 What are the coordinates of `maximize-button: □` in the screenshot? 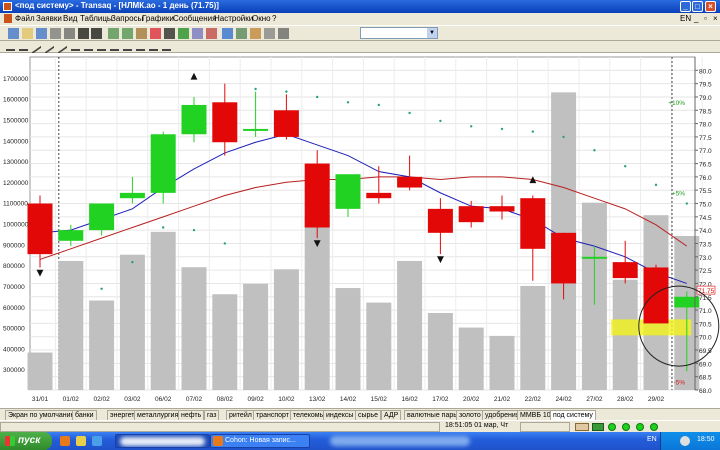 It's located at (697, 6).